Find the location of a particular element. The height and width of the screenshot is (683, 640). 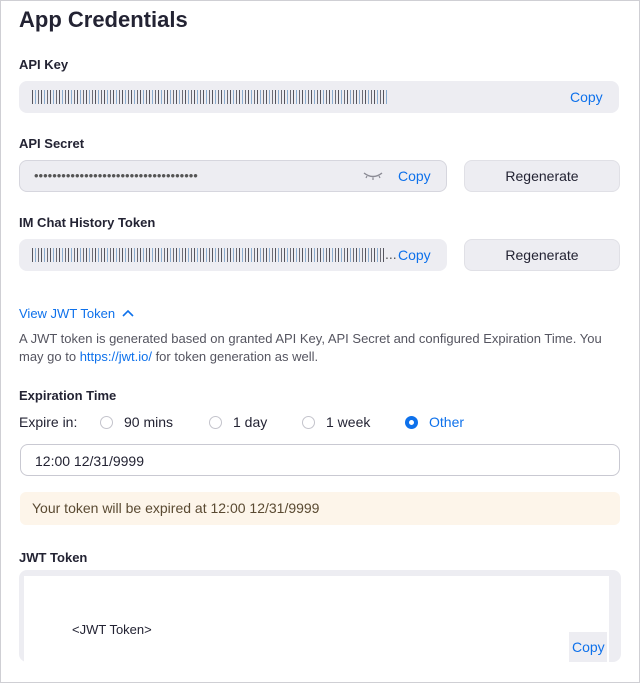

im-token-regenerate-button: Regenerate is located at coordinates (542, 255).